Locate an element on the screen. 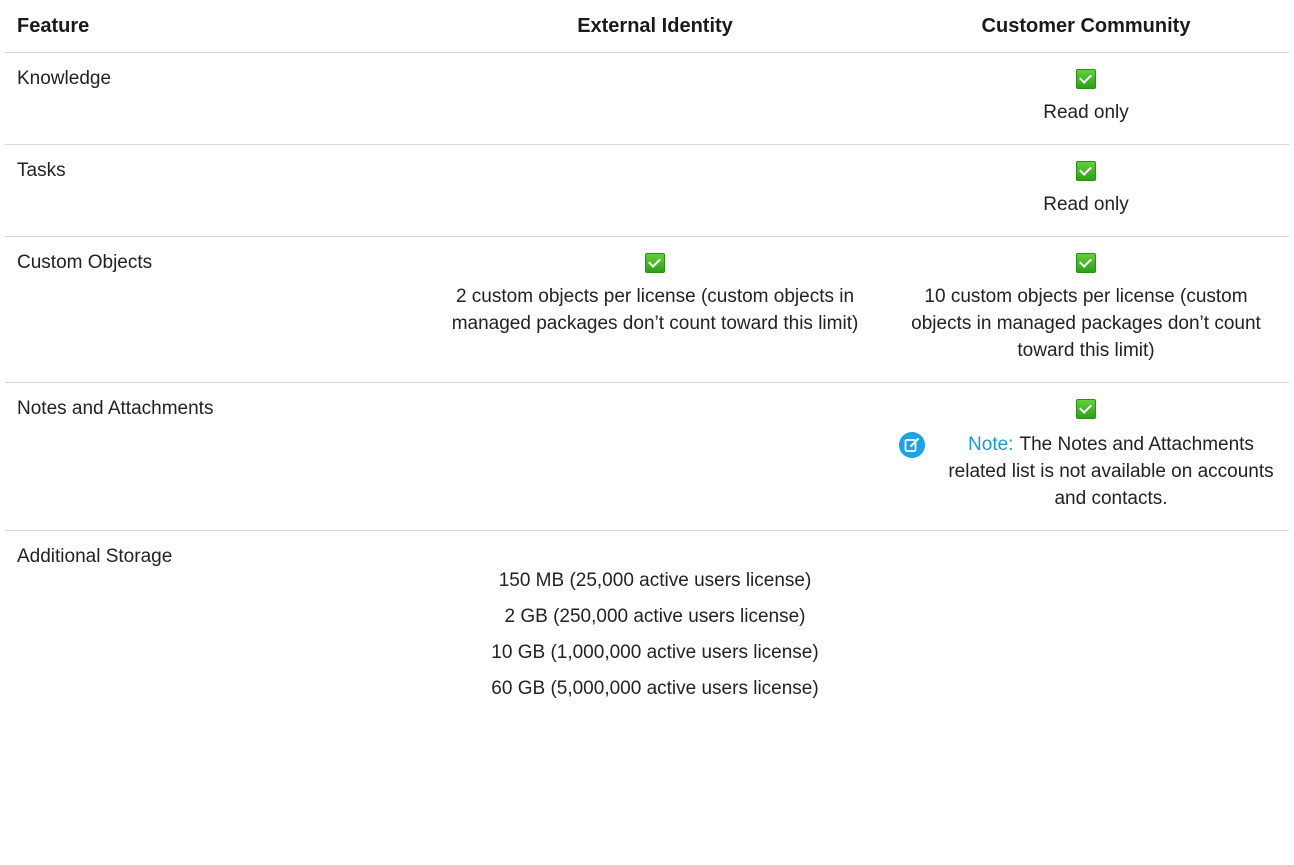 The width and height of the screenshot is (1294, 865). header-customer-community: Customer Community is located at coordinates (1086, 26).